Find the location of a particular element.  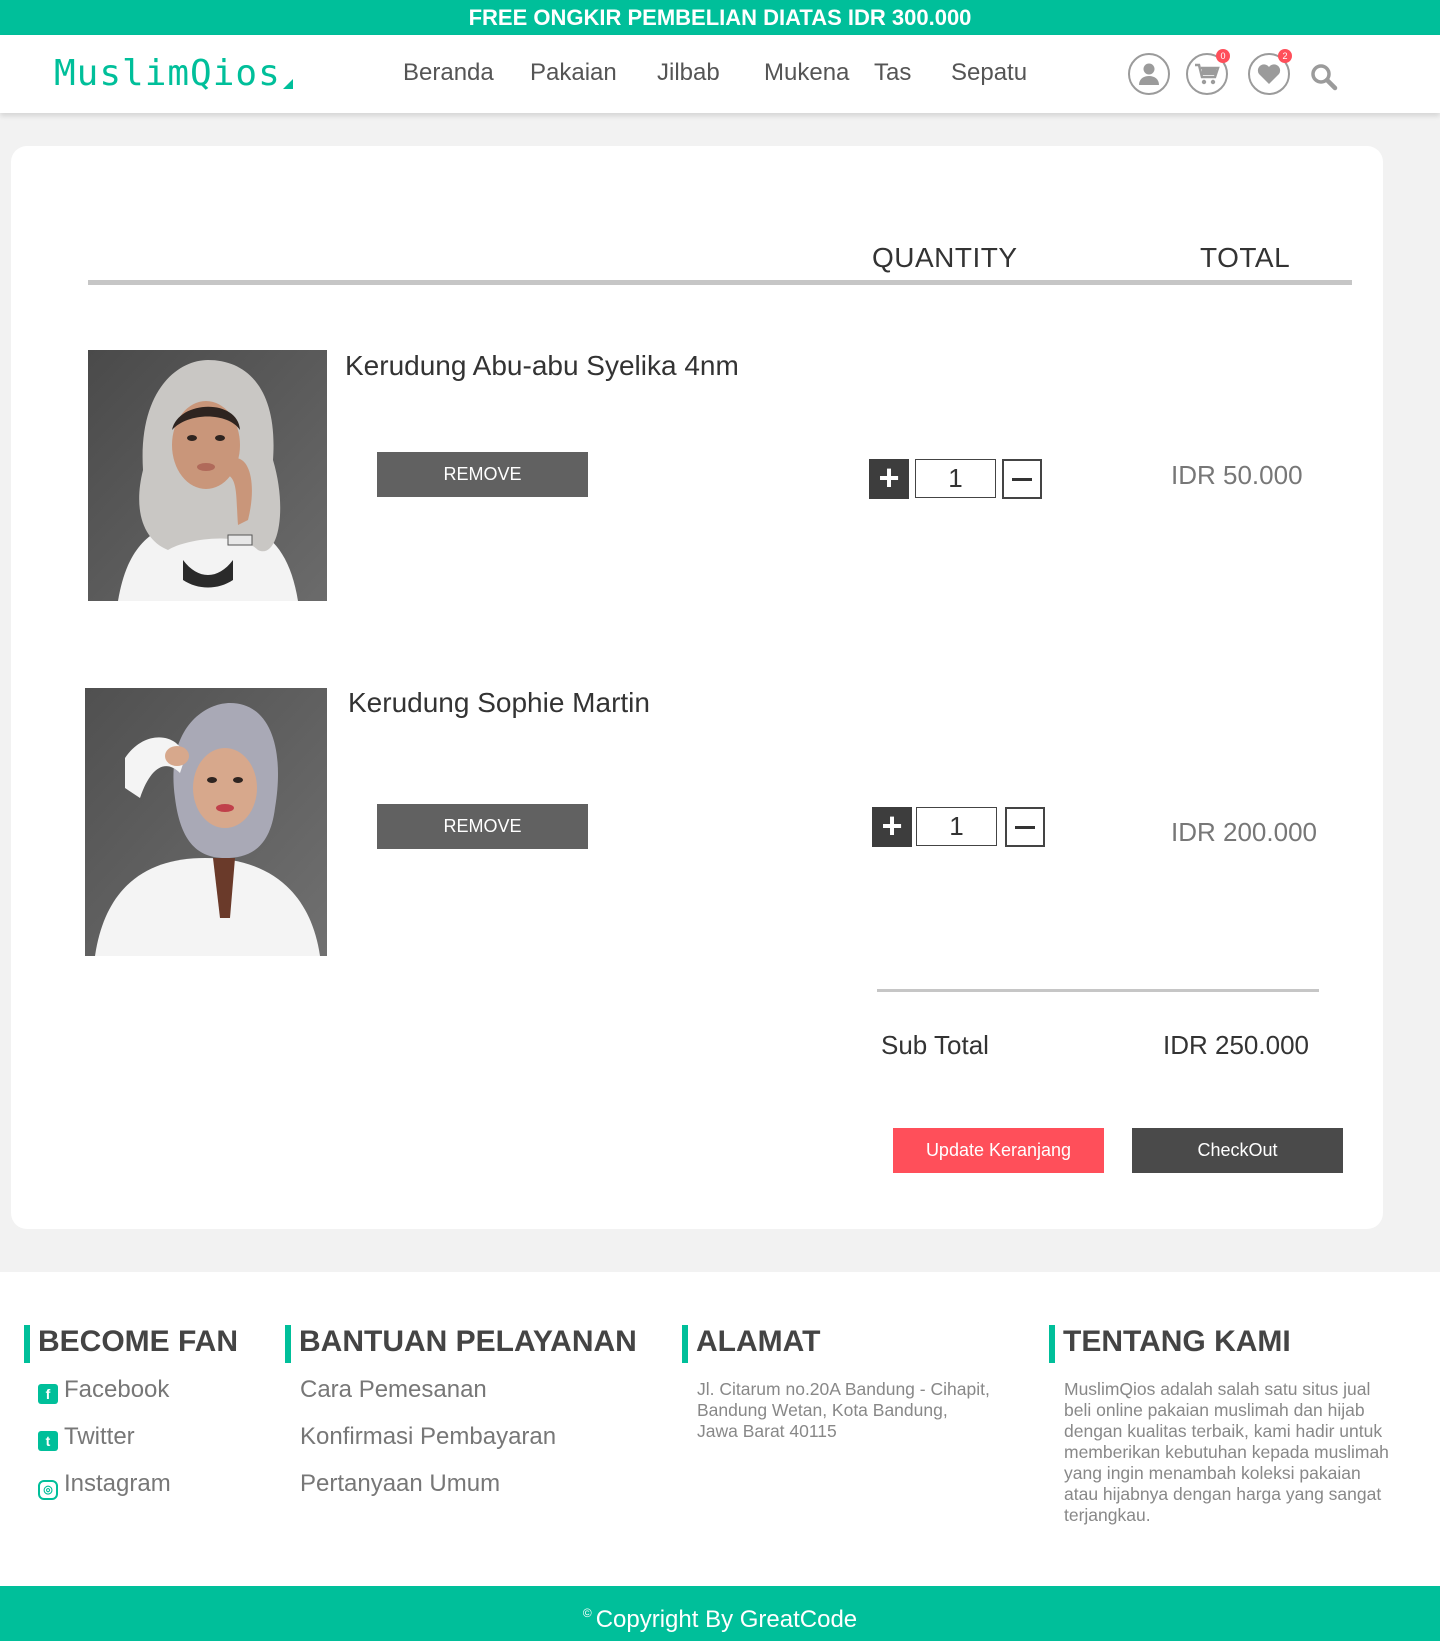

instagram-icon: ◎ is located at coordinates (48, 1490).